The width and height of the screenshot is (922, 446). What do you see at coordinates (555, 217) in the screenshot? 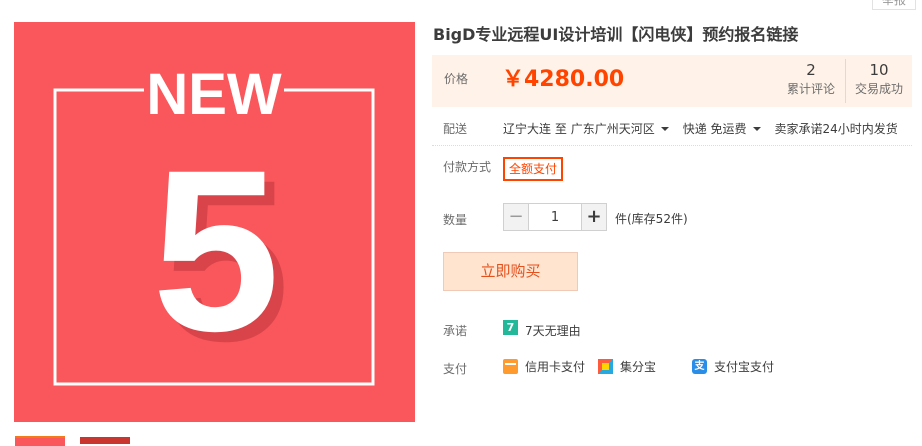
I see `quantity-input` at bounding box center [555, 217].